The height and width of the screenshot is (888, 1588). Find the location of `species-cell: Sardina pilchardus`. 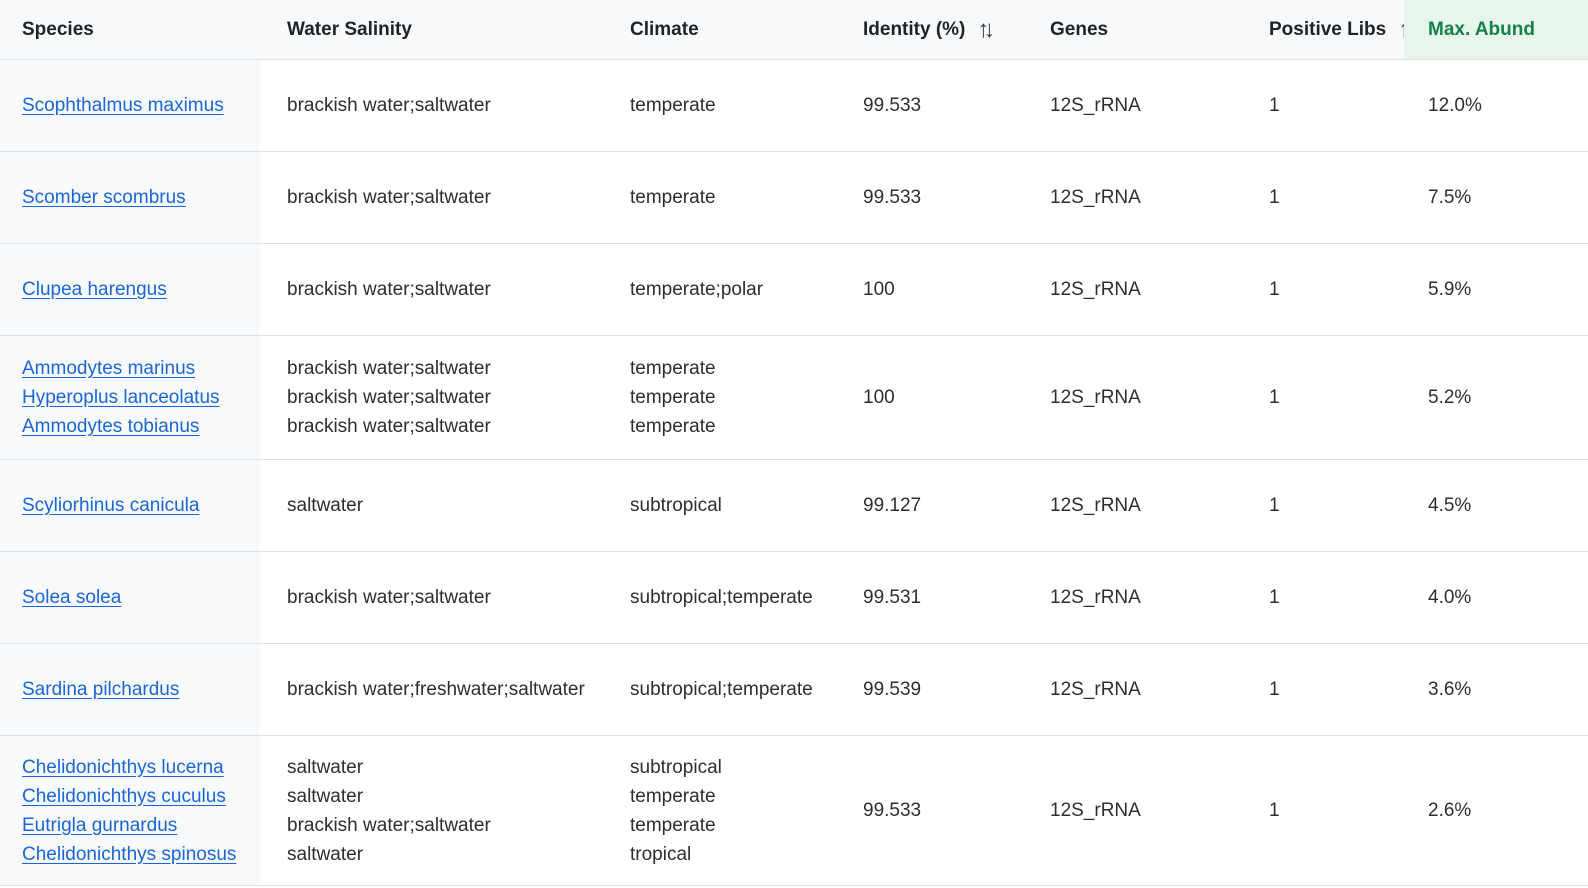

species-cell: Sardina pilchardus is located at coordinates (130, 689).